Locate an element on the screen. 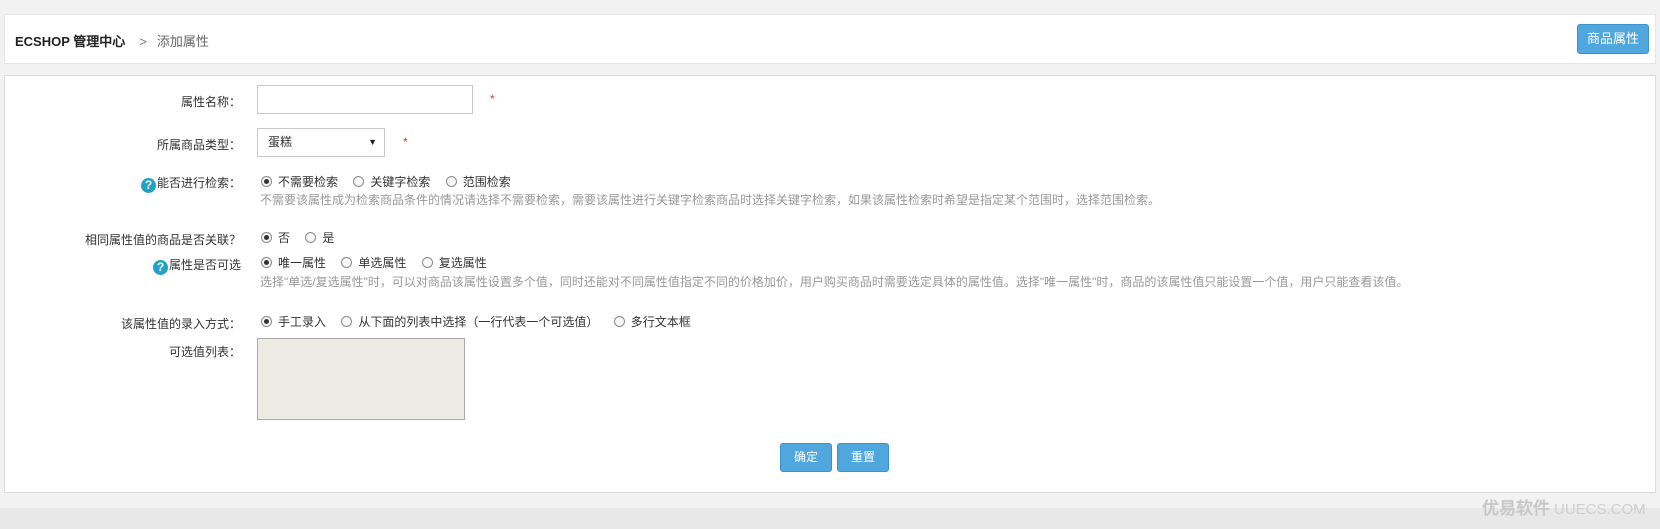 This screenshot has width=1660, height=529. breadcrumb-home: ECSHOP 管理中心 is located at coordinates (70, 41).